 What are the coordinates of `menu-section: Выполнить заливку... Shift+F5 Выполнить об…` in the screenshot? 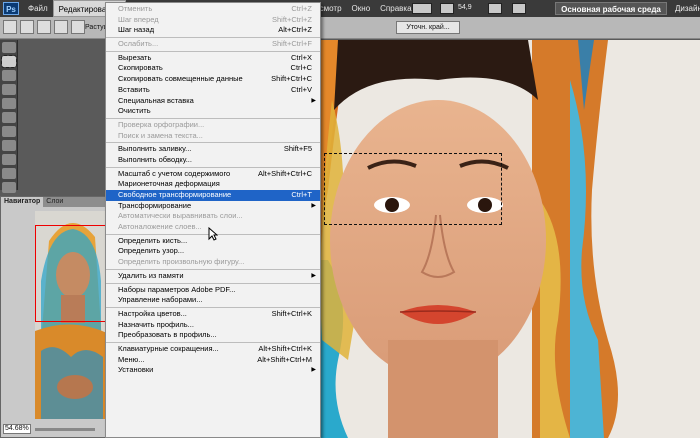 It's located at (213, 155).